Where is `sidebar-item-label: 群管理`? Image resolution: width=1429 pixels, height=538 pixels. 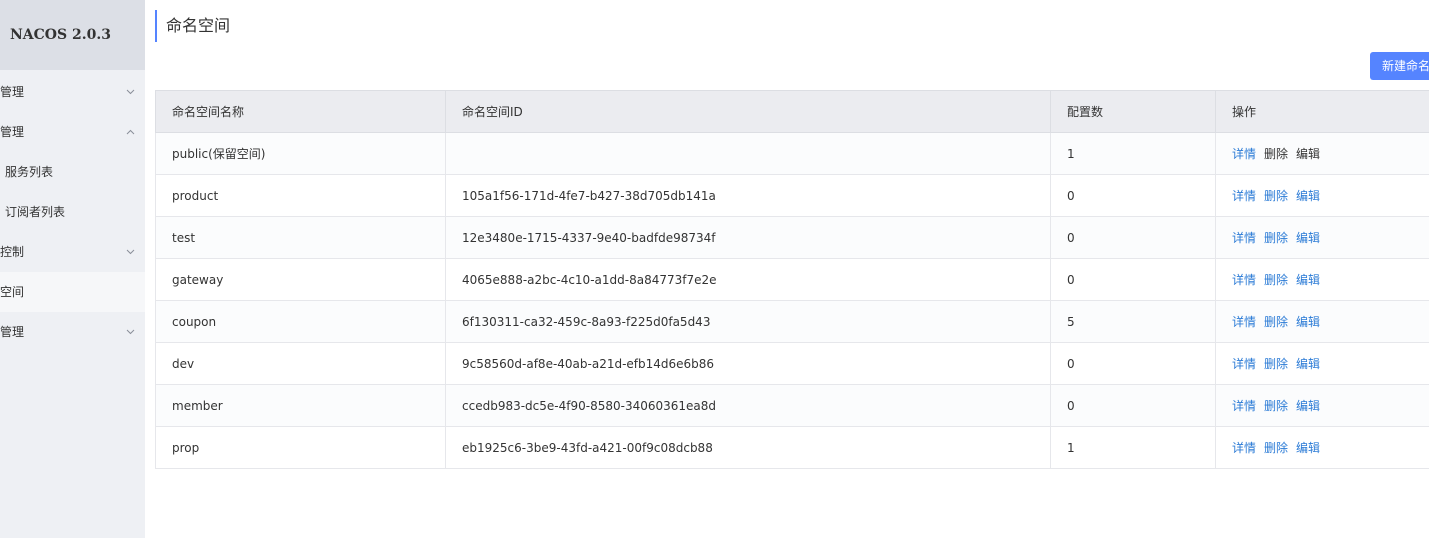 sidebar-item-label: 群管理 is located at coordinates (12, 332).